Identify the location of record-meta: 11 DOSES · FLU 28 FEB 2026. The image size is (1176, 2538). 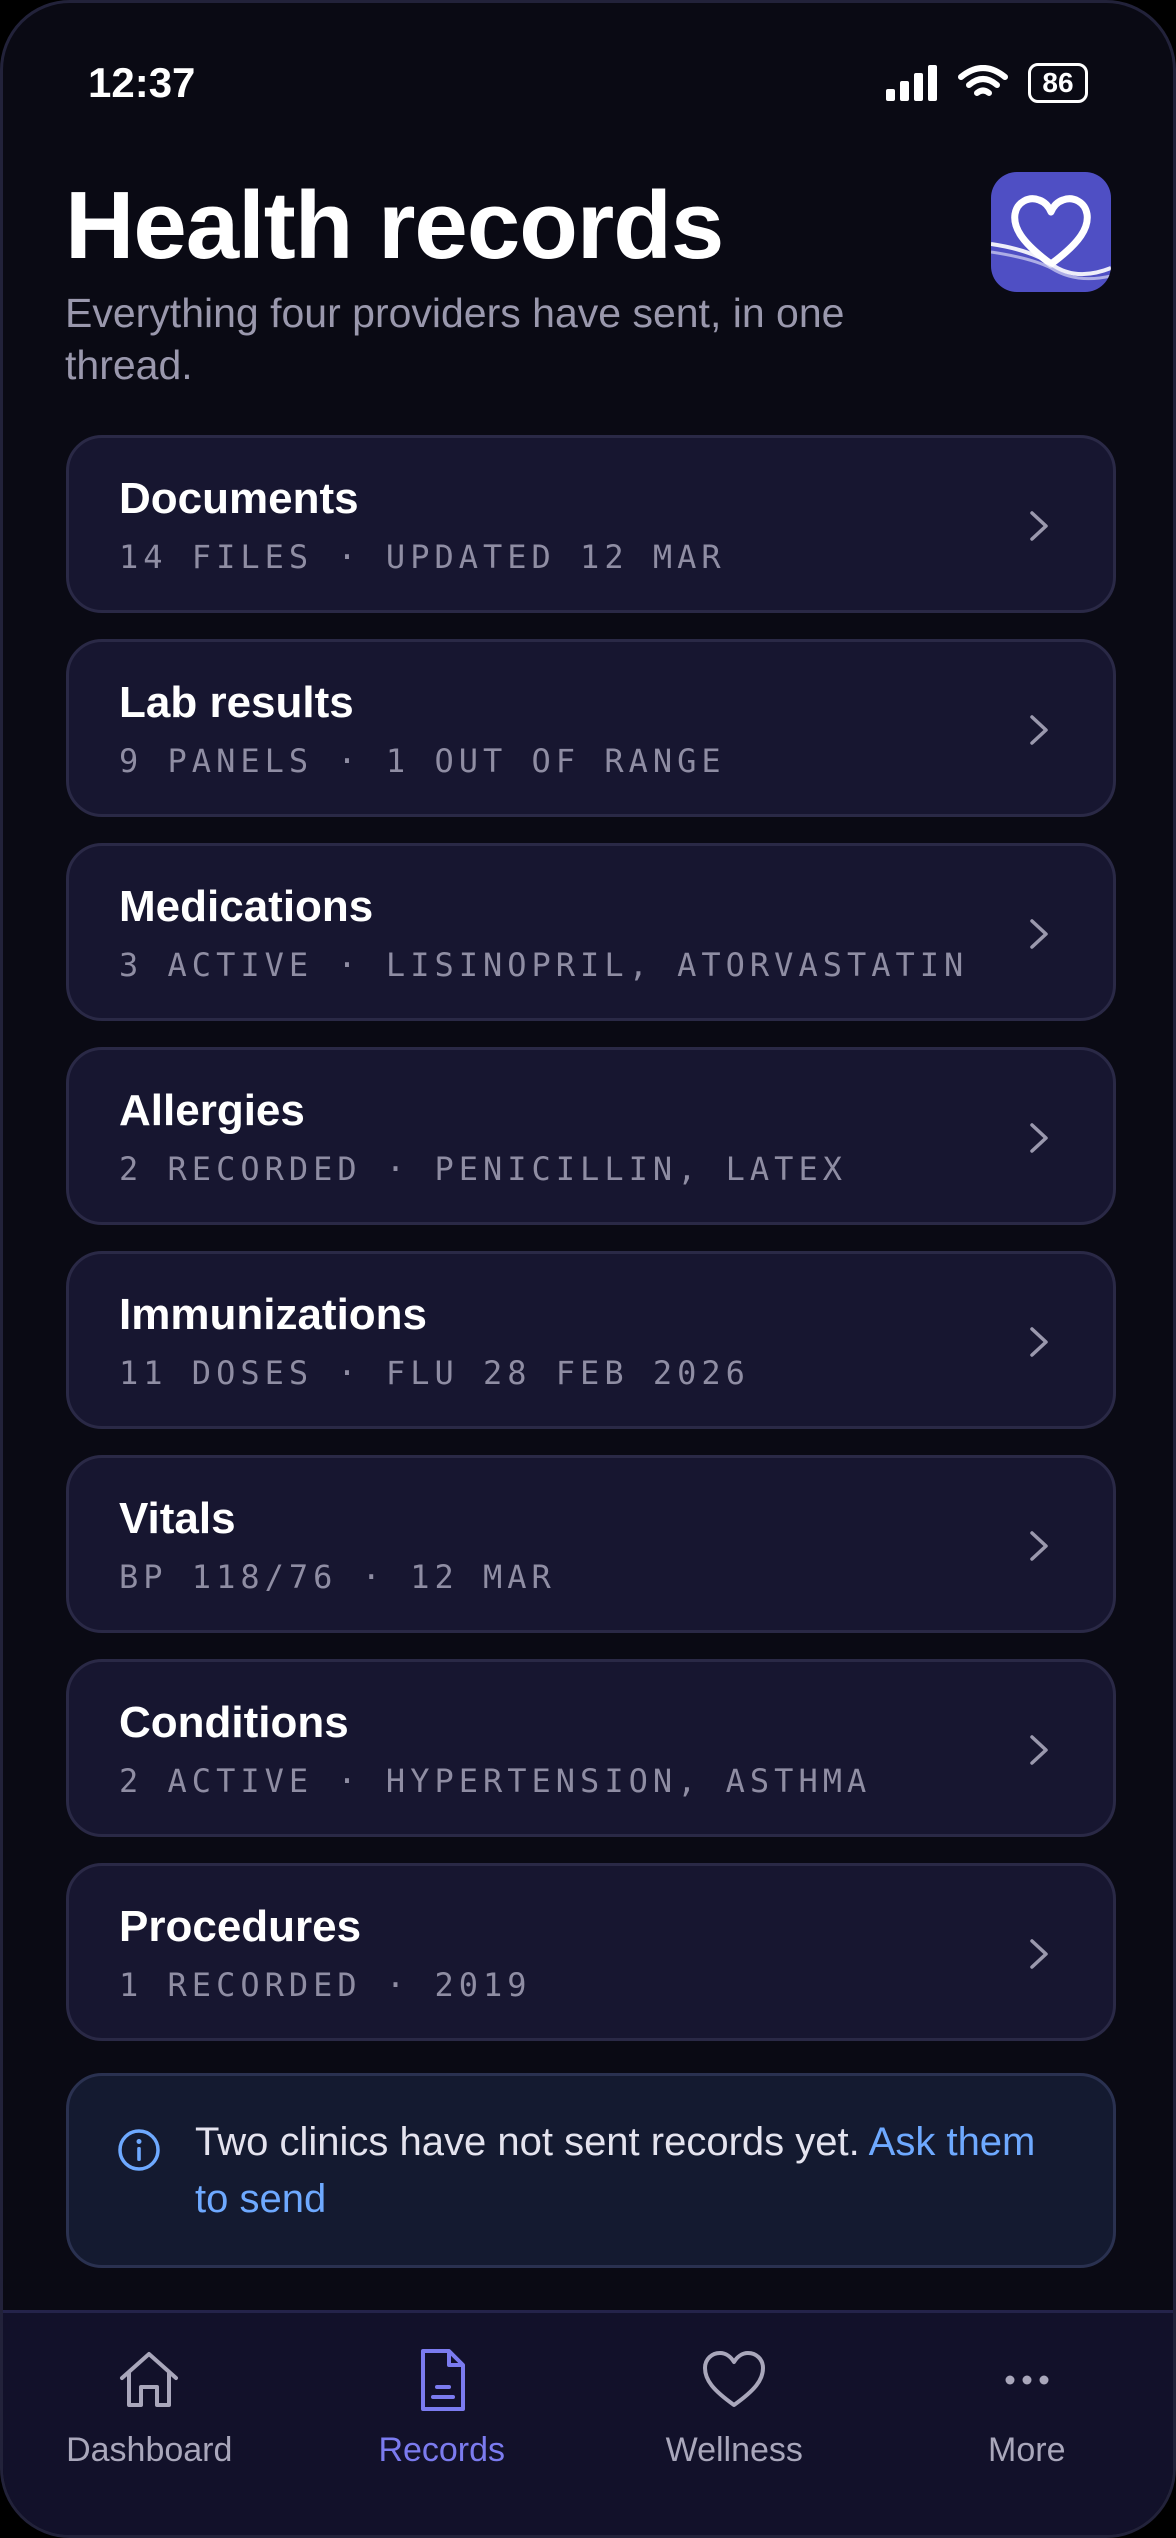
(434, 1373).